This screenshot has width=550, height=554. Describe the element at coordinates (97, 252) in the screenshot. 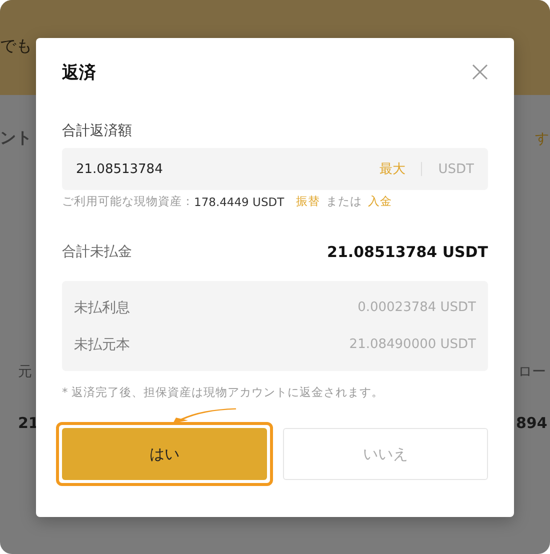

I see `total-label: 合計未払金` at that location.